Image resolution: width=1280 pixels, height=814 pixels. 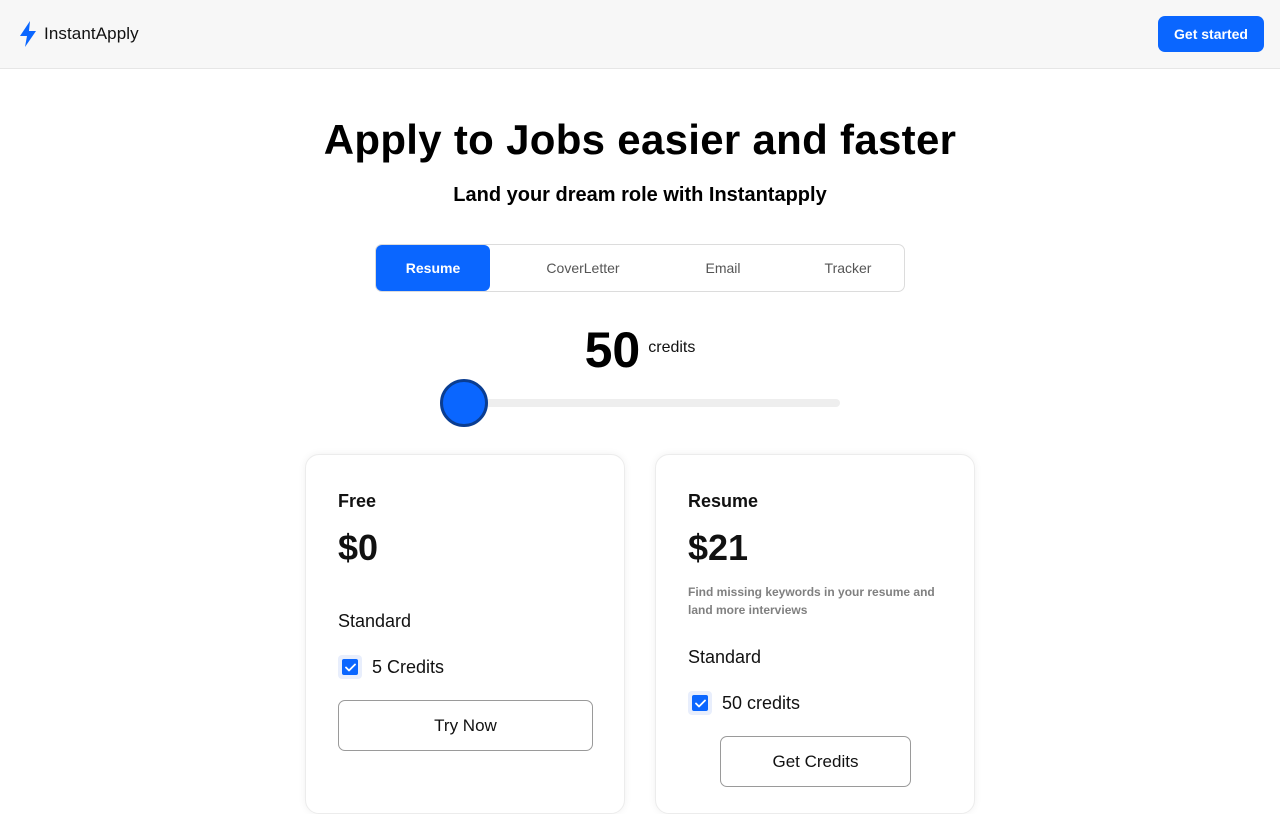 I want to click on top-navbar: InstantApply Get started, so click(x=640, y=34).